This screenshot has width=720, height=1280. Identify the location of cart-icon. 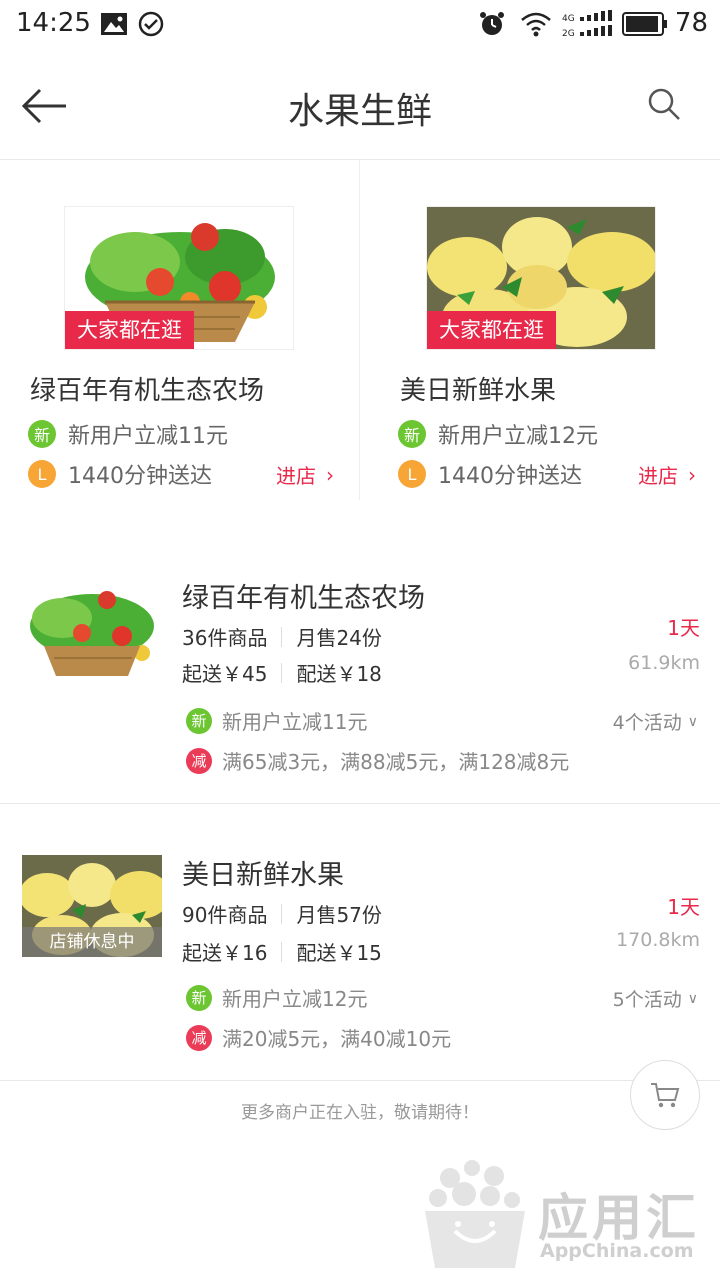
(665, 1095).